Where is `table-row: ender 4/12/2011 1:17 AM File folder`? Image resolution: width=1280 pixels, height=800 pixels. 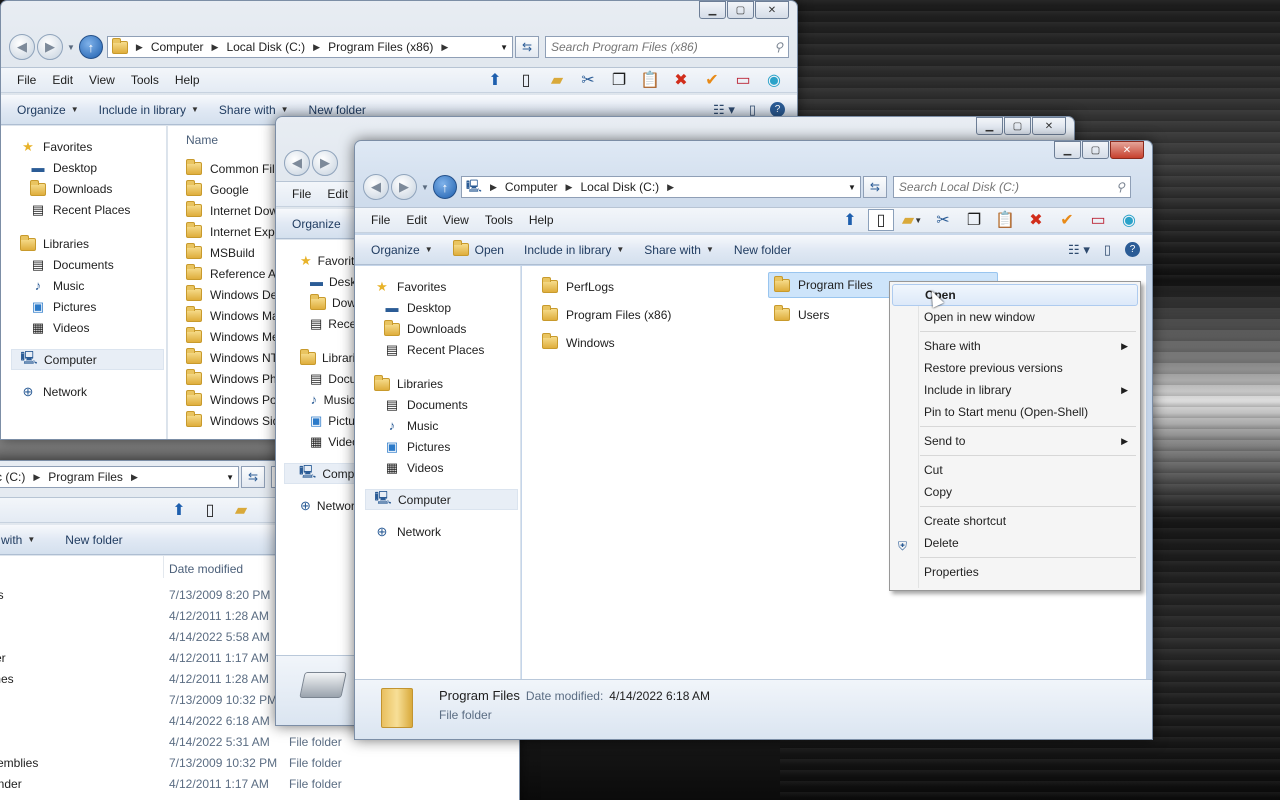 table-row: ender 4/12/2011 1:17 AM File folder is located at coordinates (259, 783).